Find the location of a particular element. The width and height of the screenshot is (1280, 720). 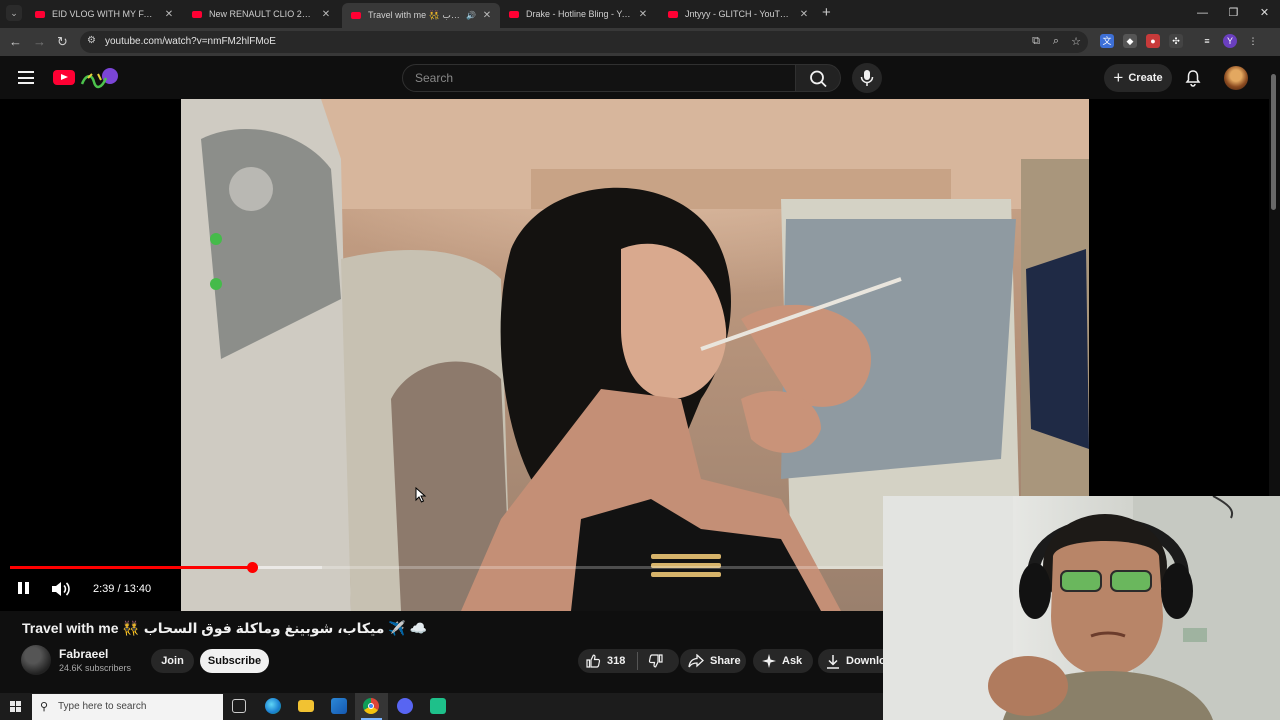

search-icon is located at coordinates (818, 79).